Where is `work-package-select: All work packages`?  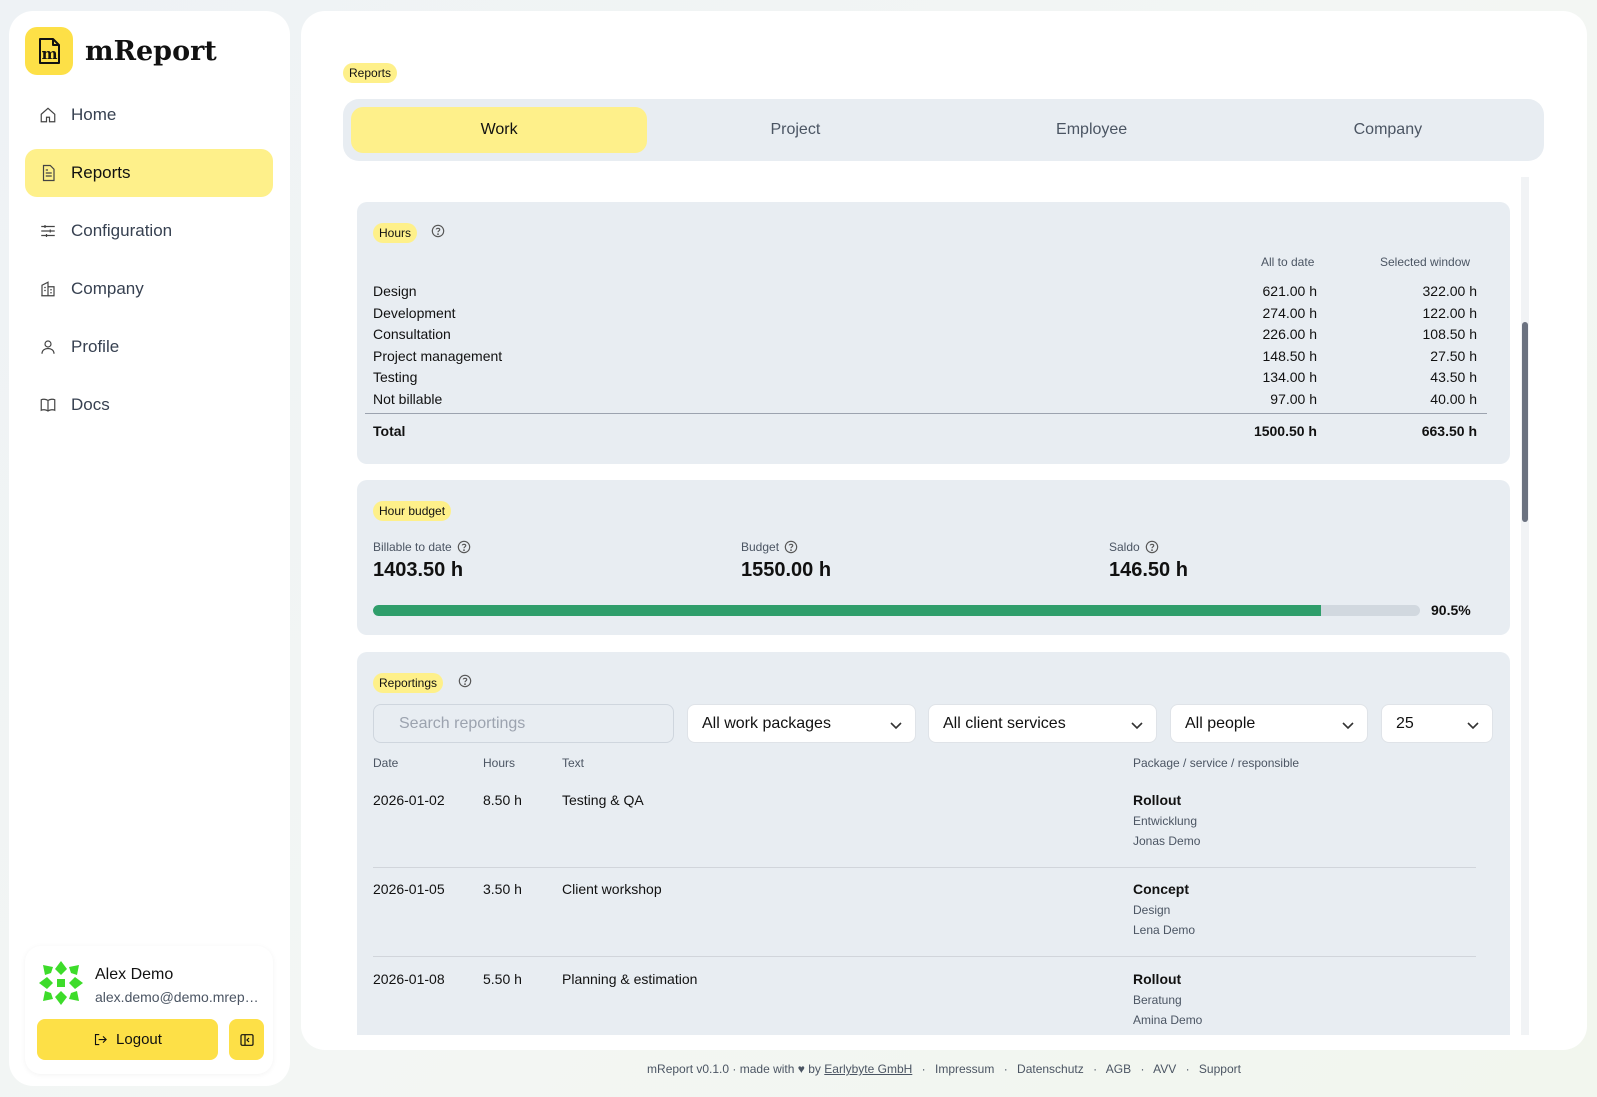
work-package-select: All work packages is located at coordinates (801, 723).